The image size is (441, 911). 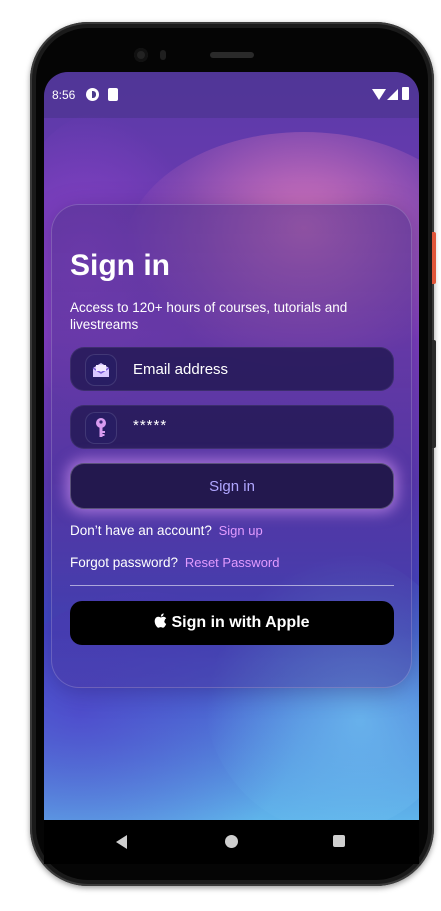 What do you see at coordinates (64, 95) in the screenshot?
I see `status-time: 8:56` at bounding box center [64, 95].